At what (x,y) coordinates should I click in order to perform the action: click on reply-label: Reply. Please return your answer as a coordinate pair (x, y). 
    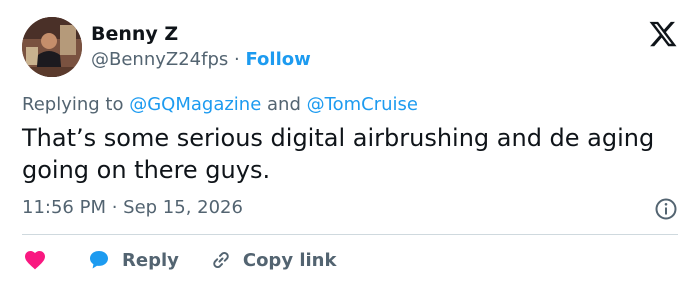
    Looking at the image, I should click on (150, 260).